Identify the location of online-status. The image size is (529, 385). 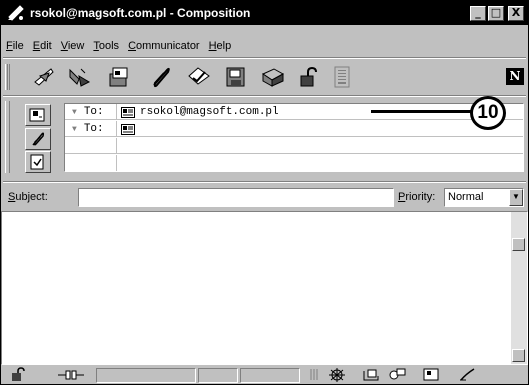
(71, 374).